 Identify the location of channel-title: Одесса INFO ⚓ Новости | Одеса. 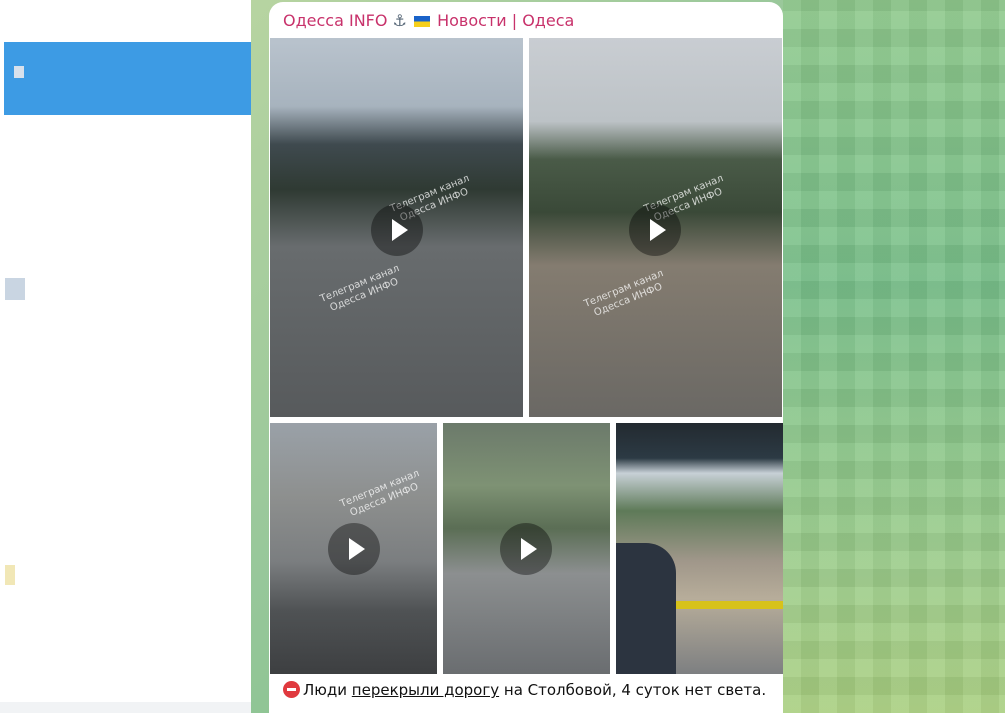
(428, 20).